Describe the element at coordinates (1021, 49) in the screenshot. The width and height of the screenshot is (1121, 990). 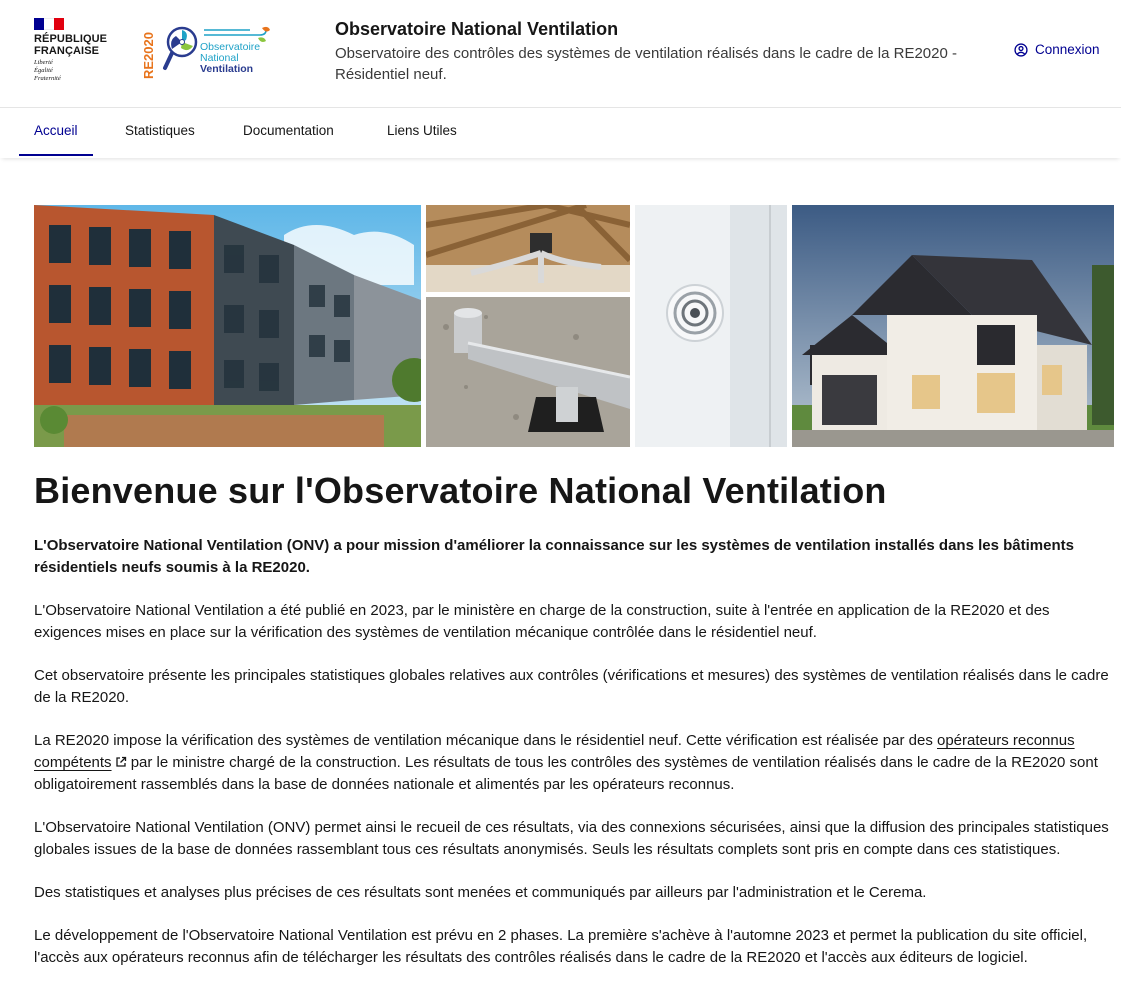
I see `user-account-icon` at that location.